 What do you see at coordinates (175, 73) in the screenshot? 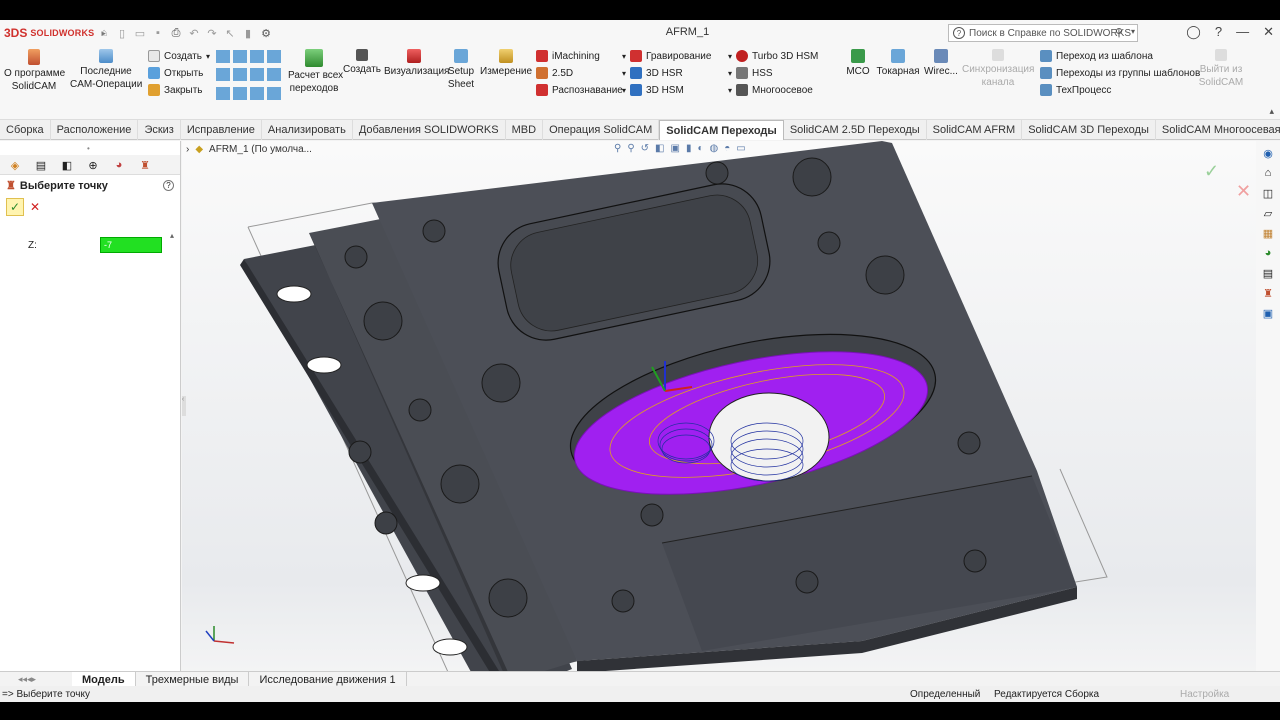
I see `open-button: Открыть` at bounding box center [175, 73].